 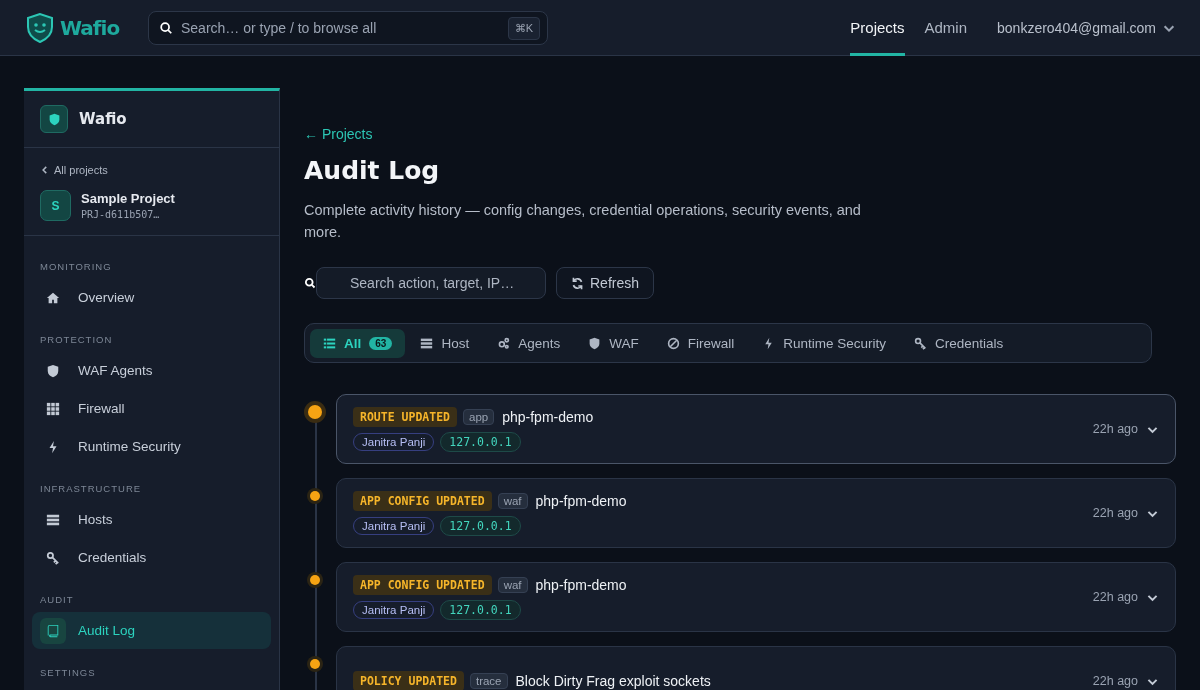 What do you see at coordinates (151, 446) in the screenshot?
I see `sidebar-item: Runtime Security` at bounding box center [151, 446].